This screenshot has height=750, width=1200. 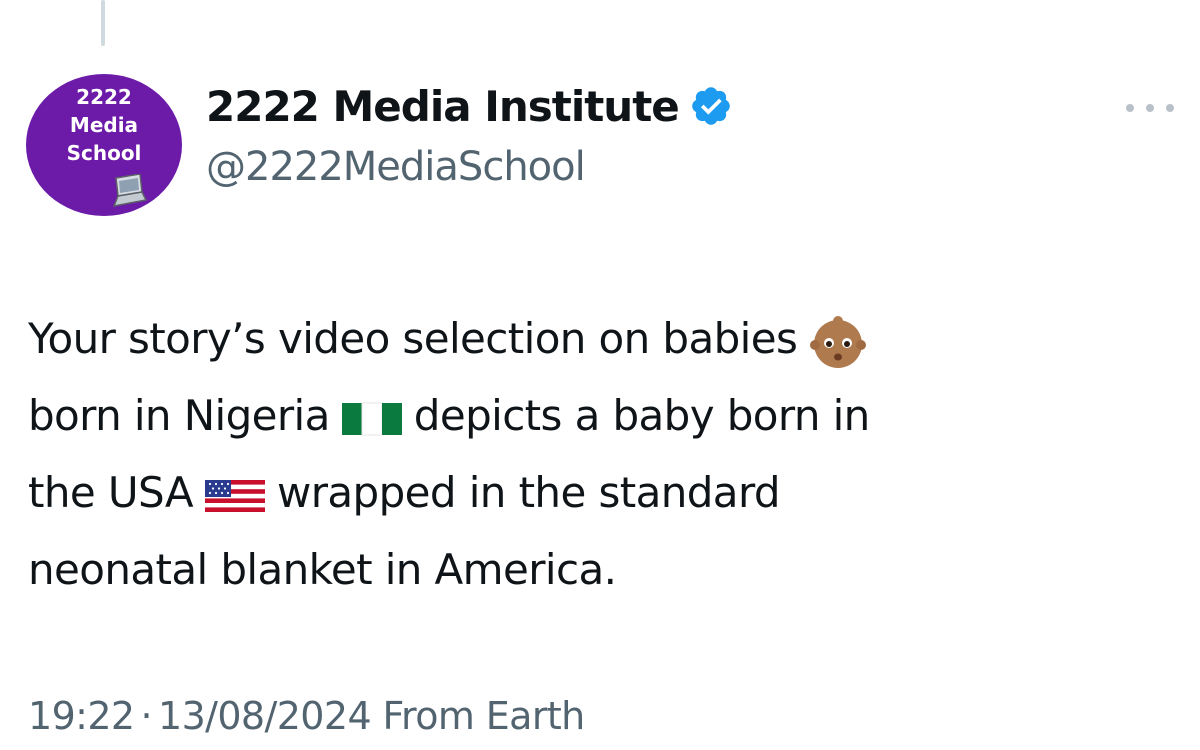 I want to click on more-options-button, so click(x=1150, y=108).